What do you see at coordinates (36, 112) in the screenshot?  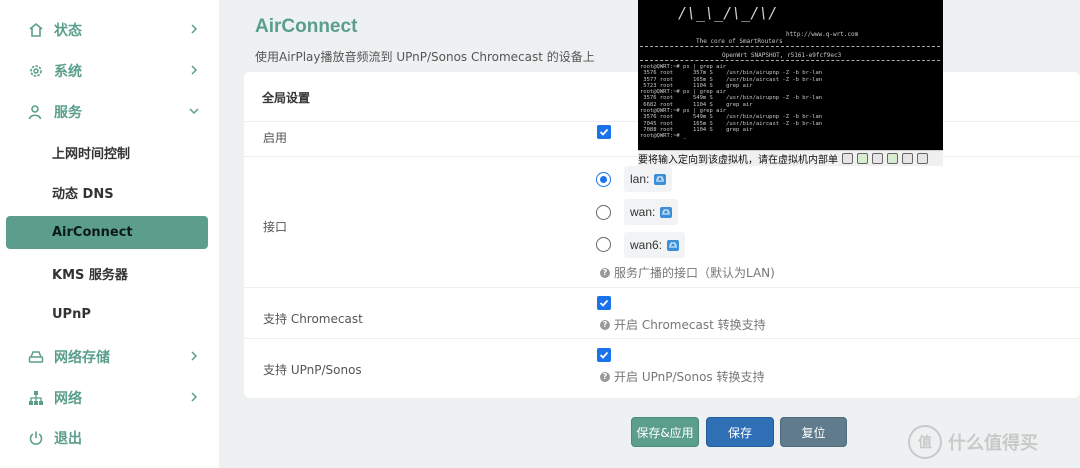 I see `user-icon` at bounding box center [36, 112].